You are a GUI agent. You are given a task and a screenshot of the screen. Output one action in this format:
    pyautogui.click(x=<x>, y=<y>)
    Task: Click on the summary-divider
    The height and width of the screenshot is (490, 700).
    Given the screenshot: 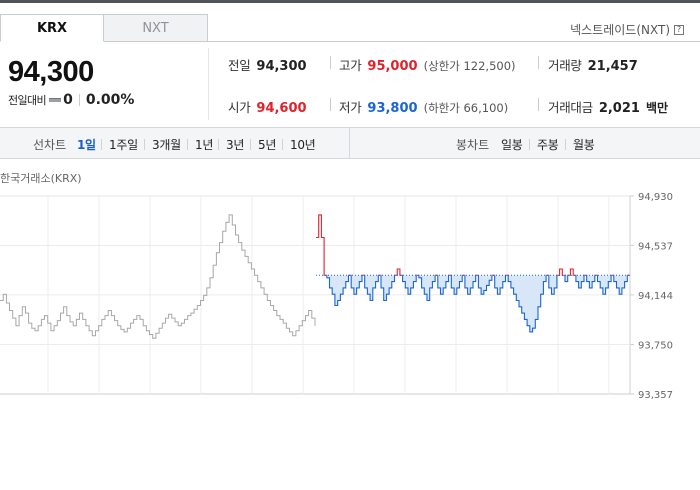 What is the action you would take?
    pyautogui.click(x=208, y=84)
    